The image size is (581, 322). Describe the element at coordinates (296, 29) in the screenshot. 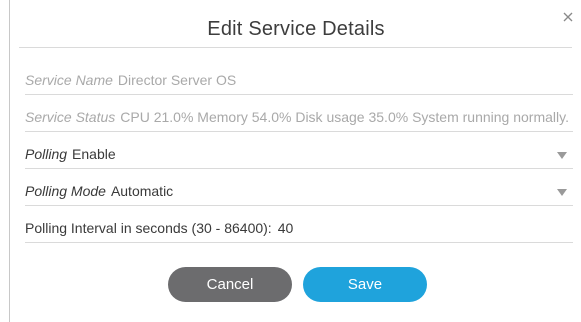

I see `dialog-title: Edit Service Details` at that location.